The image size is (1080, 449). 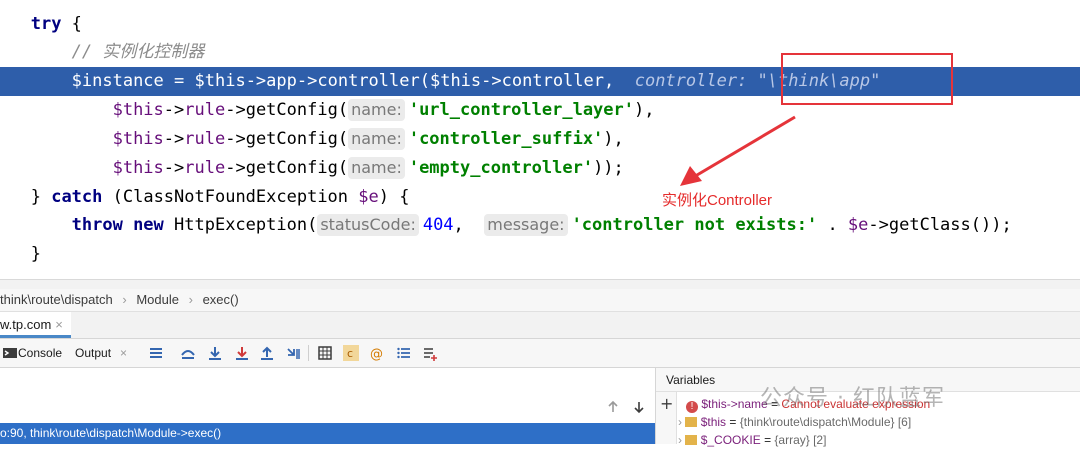 I want to click on class-icon: c, so click(x=351, y=353).